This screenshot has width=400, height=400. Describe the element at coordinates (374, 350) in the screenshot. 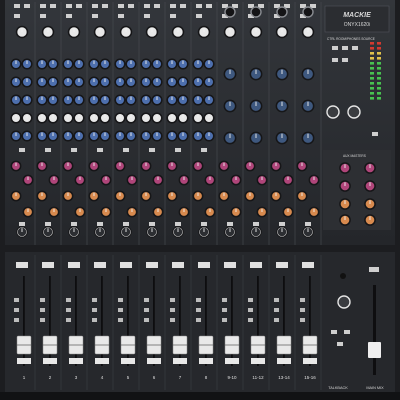

I see `main-mix-fader-cap` at that location.